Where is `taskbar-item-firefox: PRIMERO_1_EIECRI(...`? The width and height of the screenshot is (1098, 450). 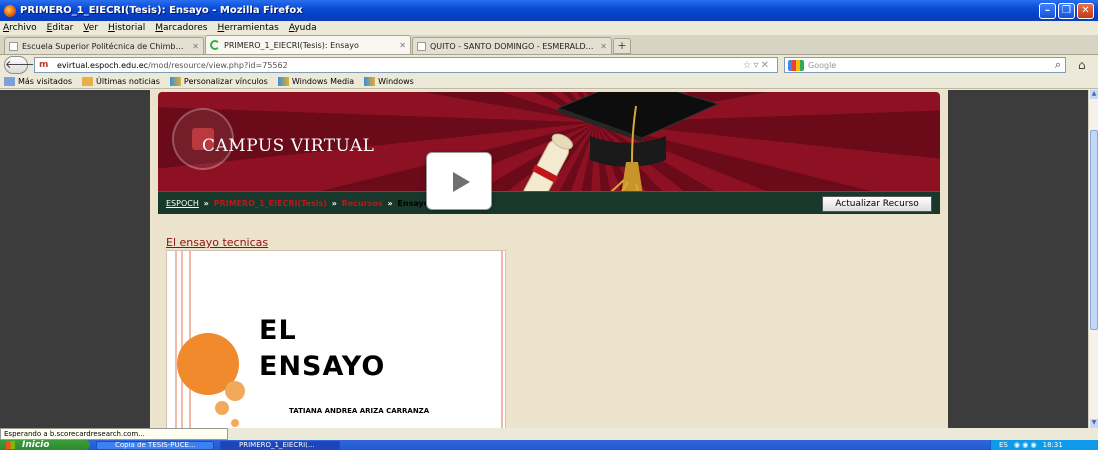
taskbar-item-firefox: PRIMERO_1_EIECRI(... is located at coordinates (280, 445).